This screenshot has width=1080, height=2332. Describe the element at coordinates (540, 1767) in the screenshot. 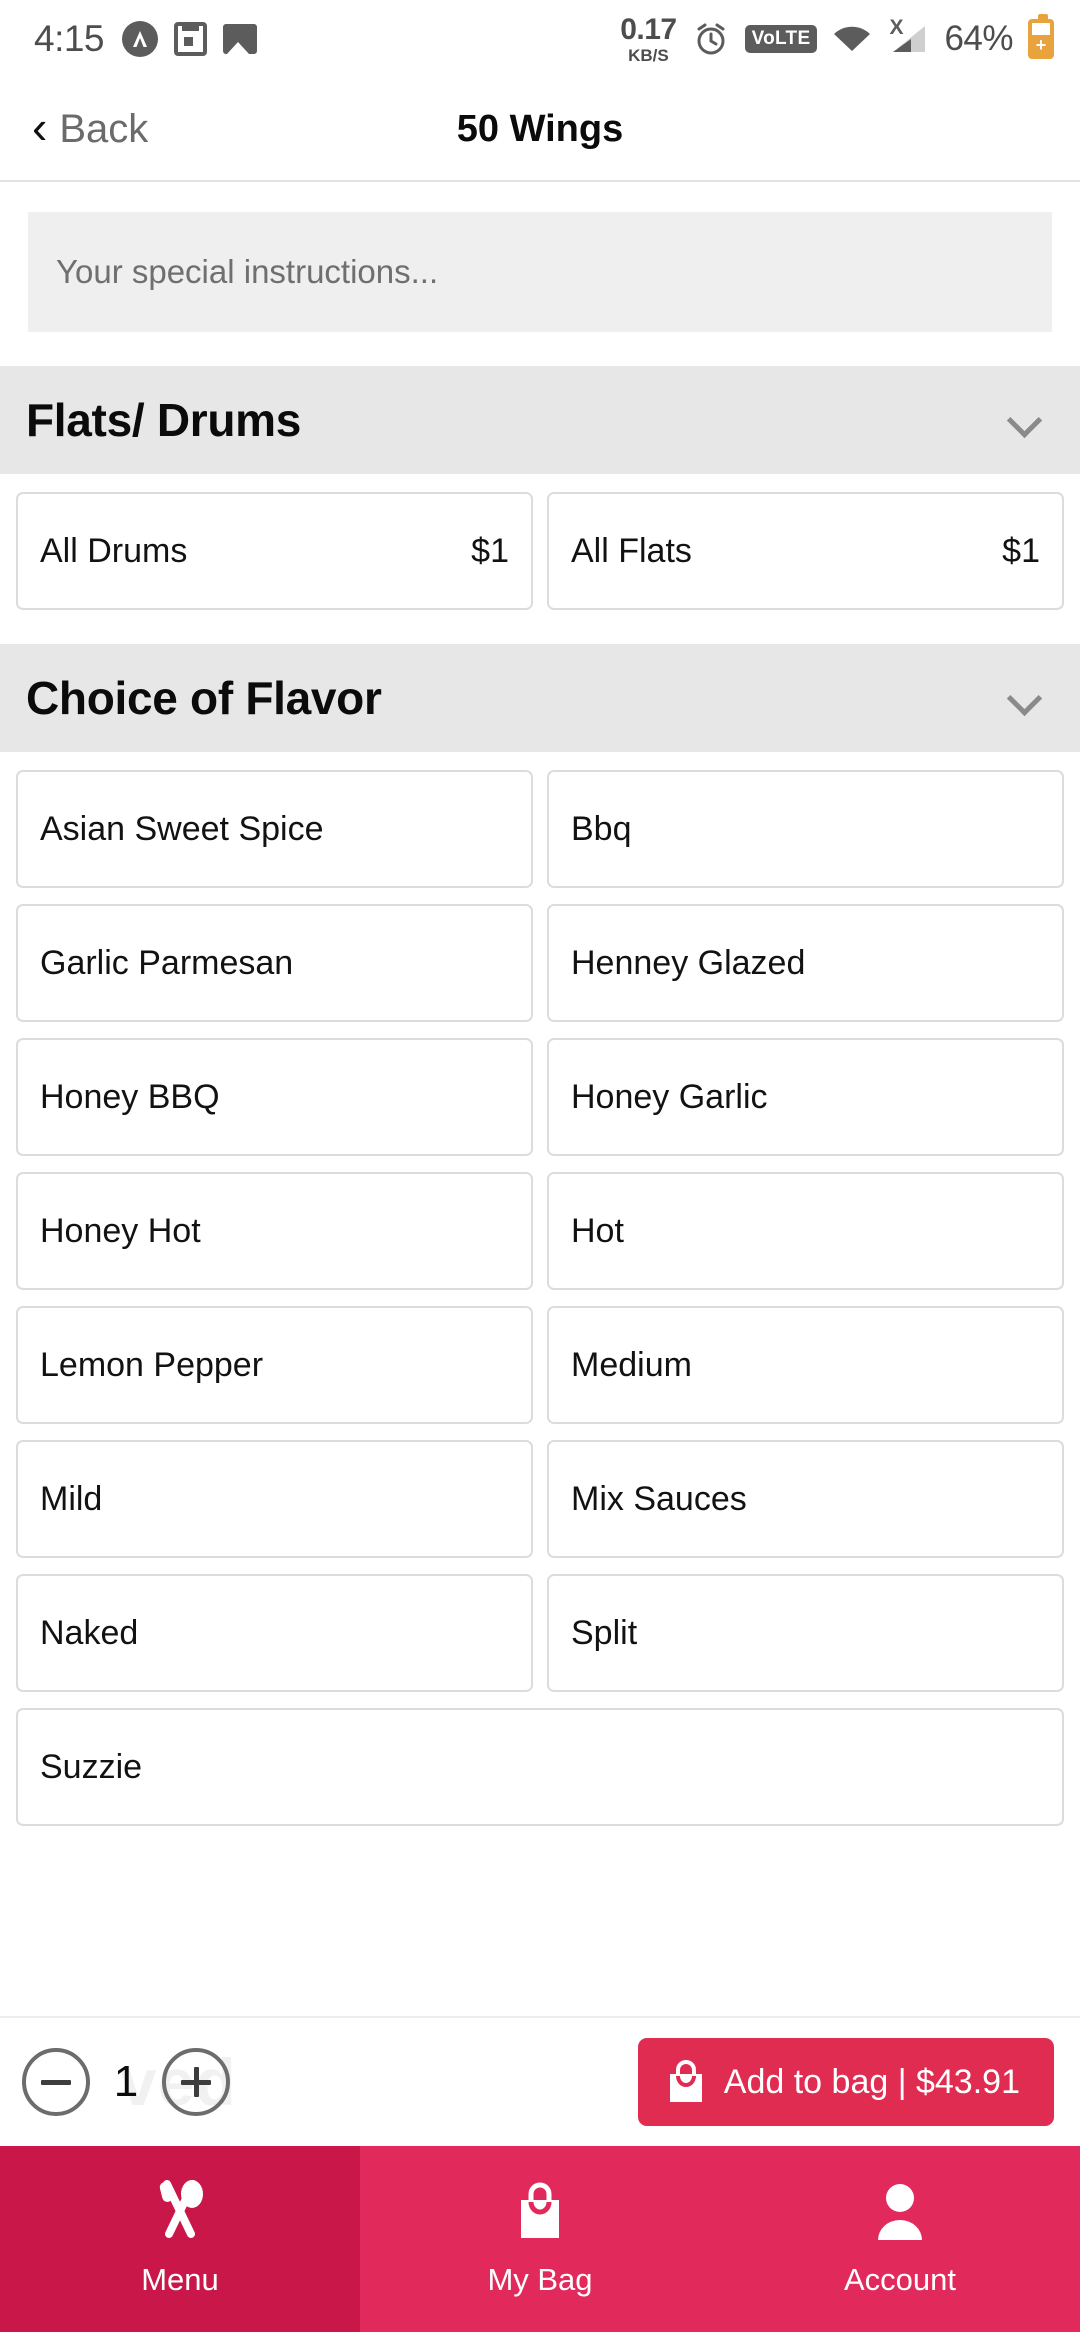

I see `option-card: Suzzie` at that location.